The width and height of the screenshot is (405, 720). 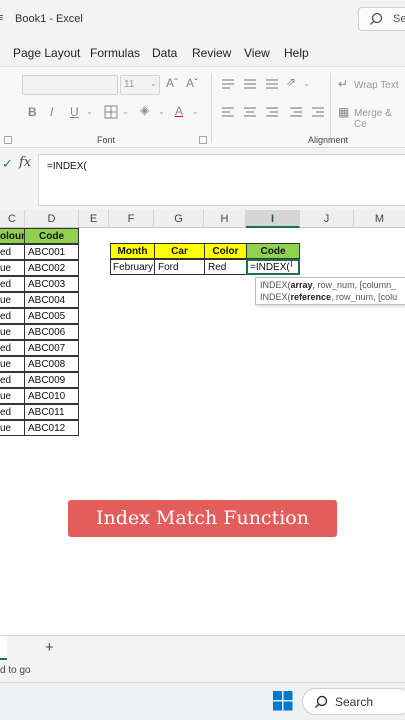 What do you see at coordinates (115, 53) in the screenshot?
I see `menu-formulas: Formulas` at bounding box center [115, 53].